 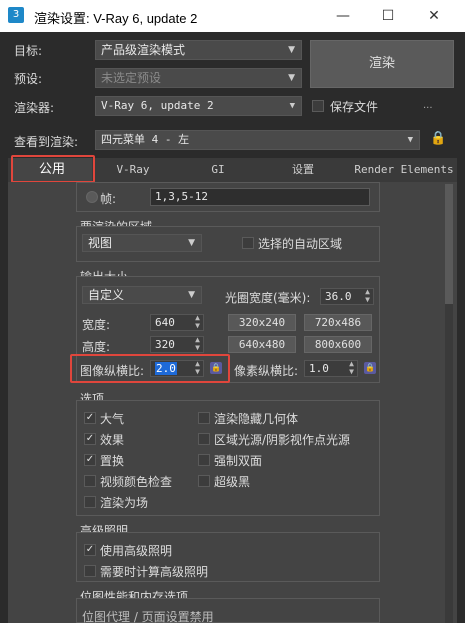 I want to click on renderer-select: V-Ray 6, update 2 ▼, so click(x=198, y=106).